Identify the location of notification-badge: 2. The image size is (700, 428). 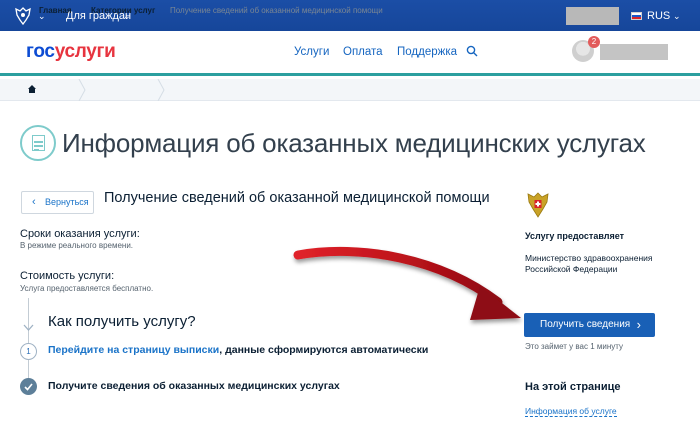
(594, 42).